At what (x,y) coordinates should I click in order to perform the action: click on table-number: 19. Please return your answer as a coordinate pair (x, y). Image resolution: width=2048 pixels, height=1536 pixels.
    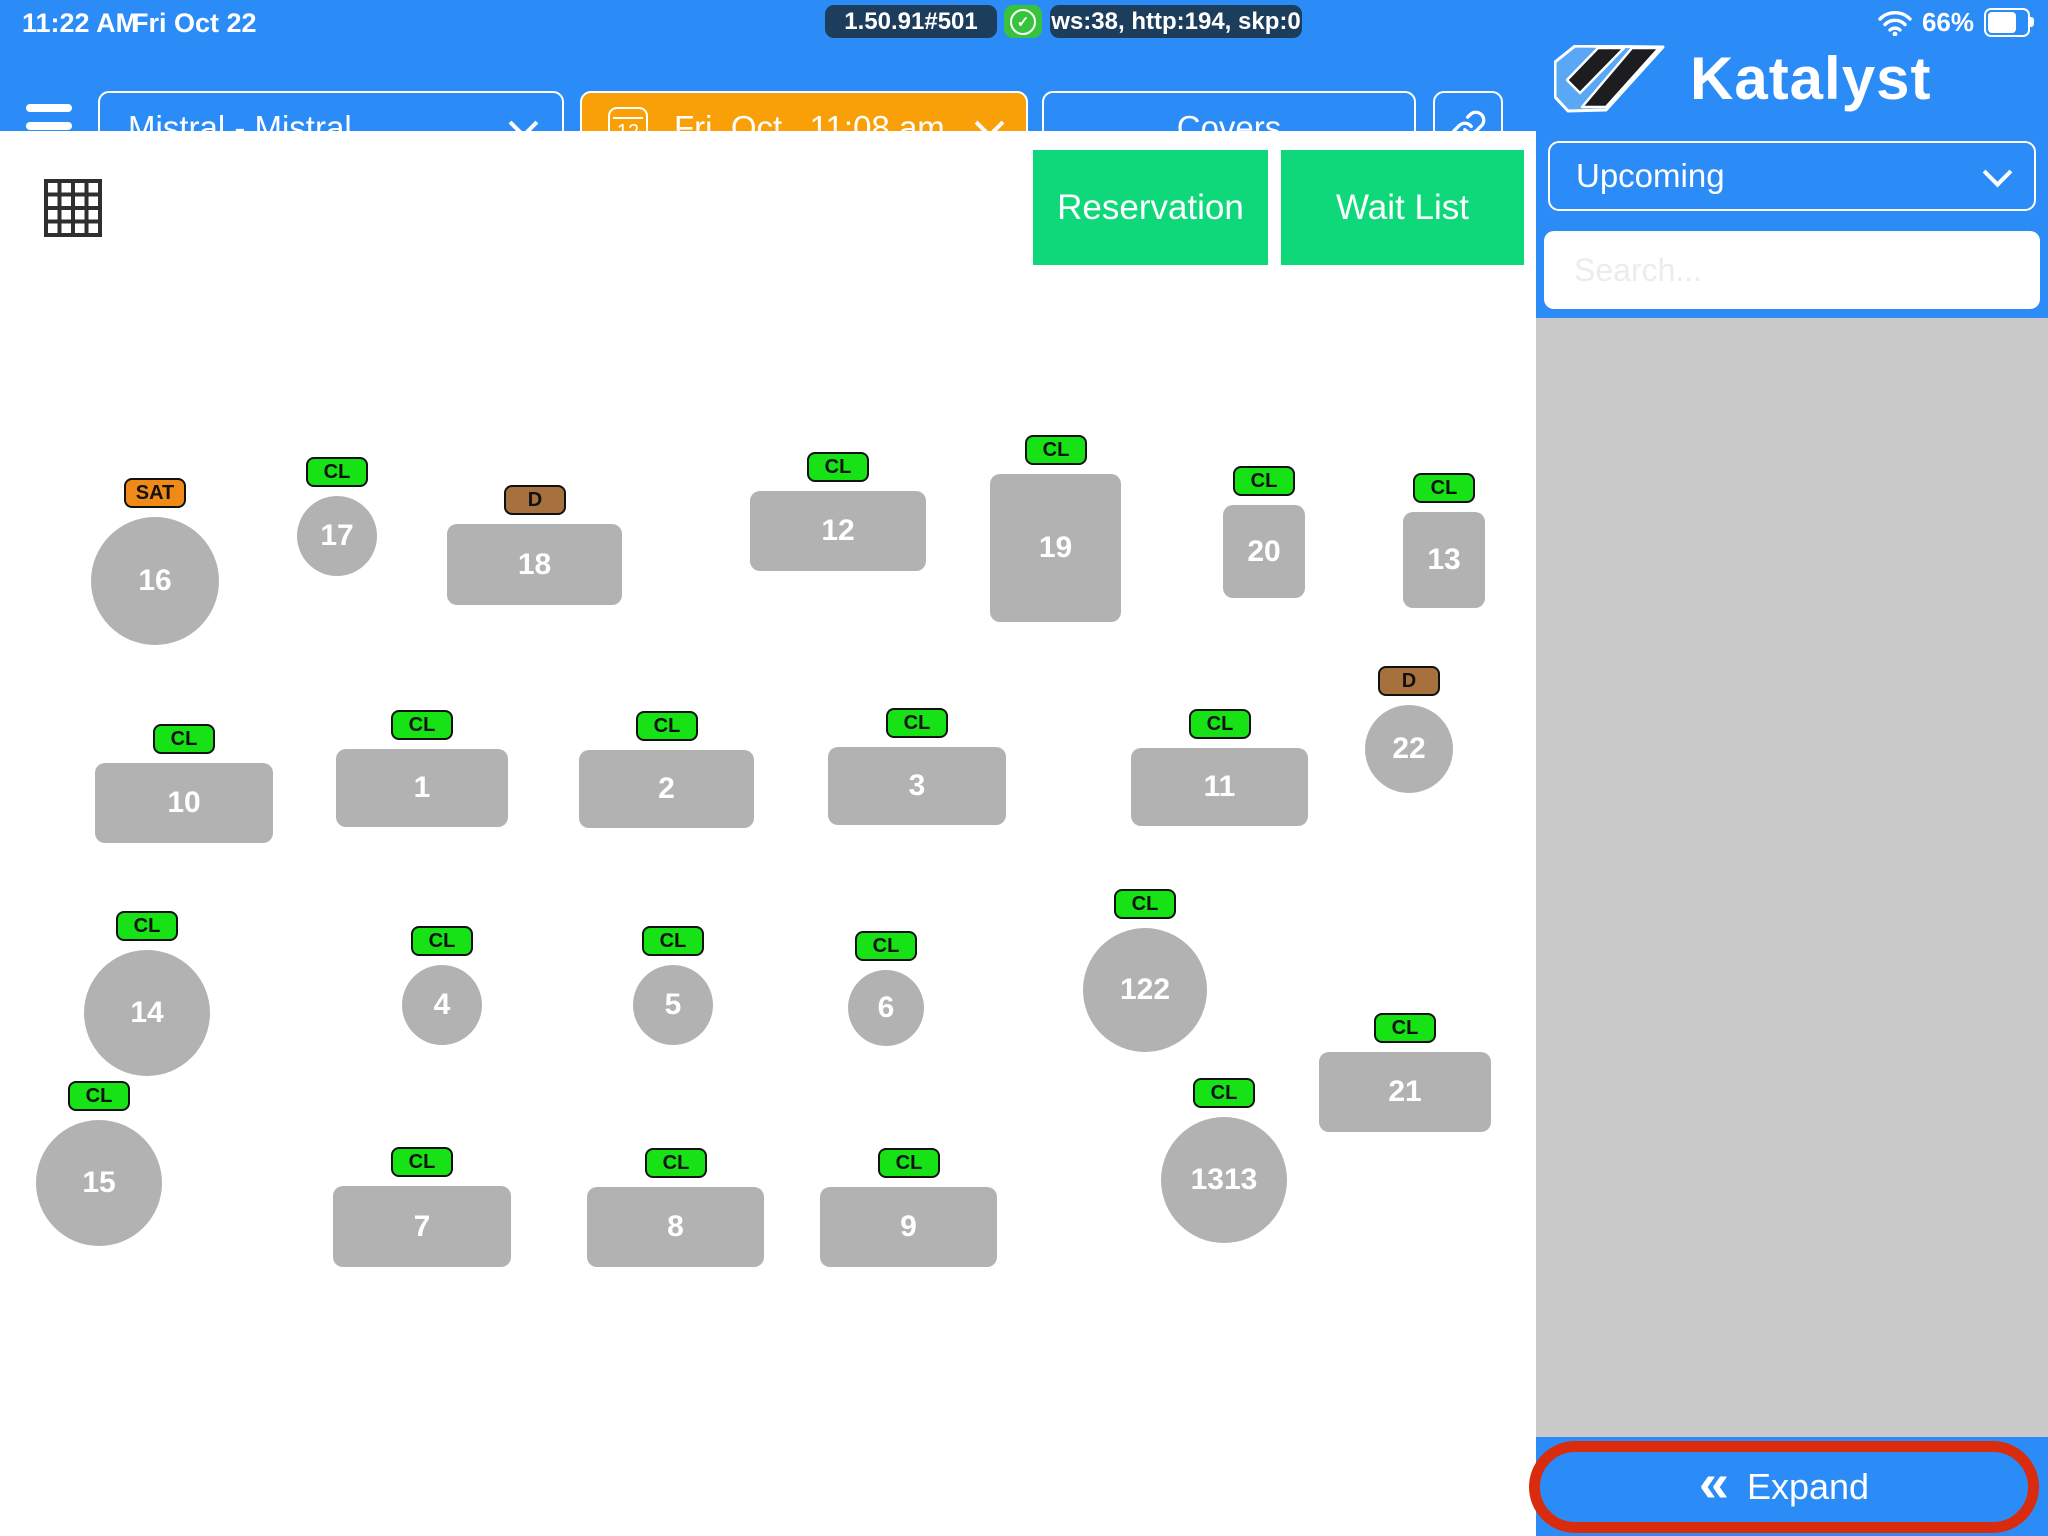
    Looking at the image, I should click on (1055, 547).